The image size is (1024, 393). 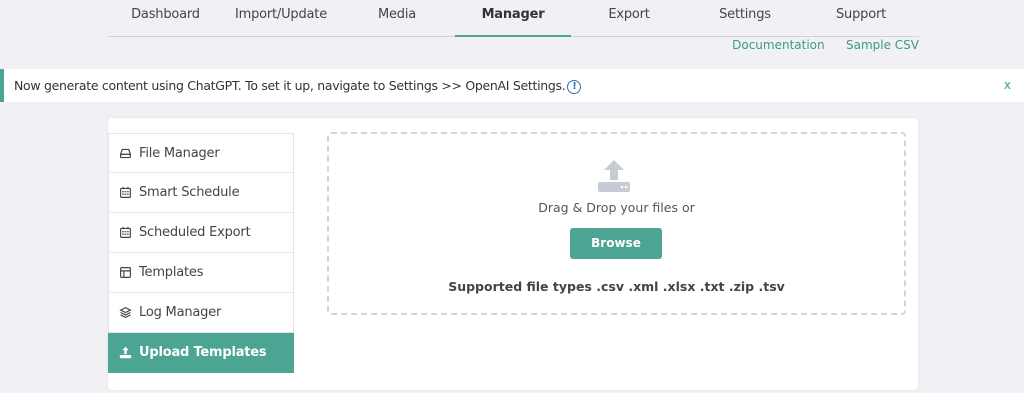 What do you see at coordinates (125, 352) in the screenshot?
I see `upload-icon` at bounding box center [125, 352].